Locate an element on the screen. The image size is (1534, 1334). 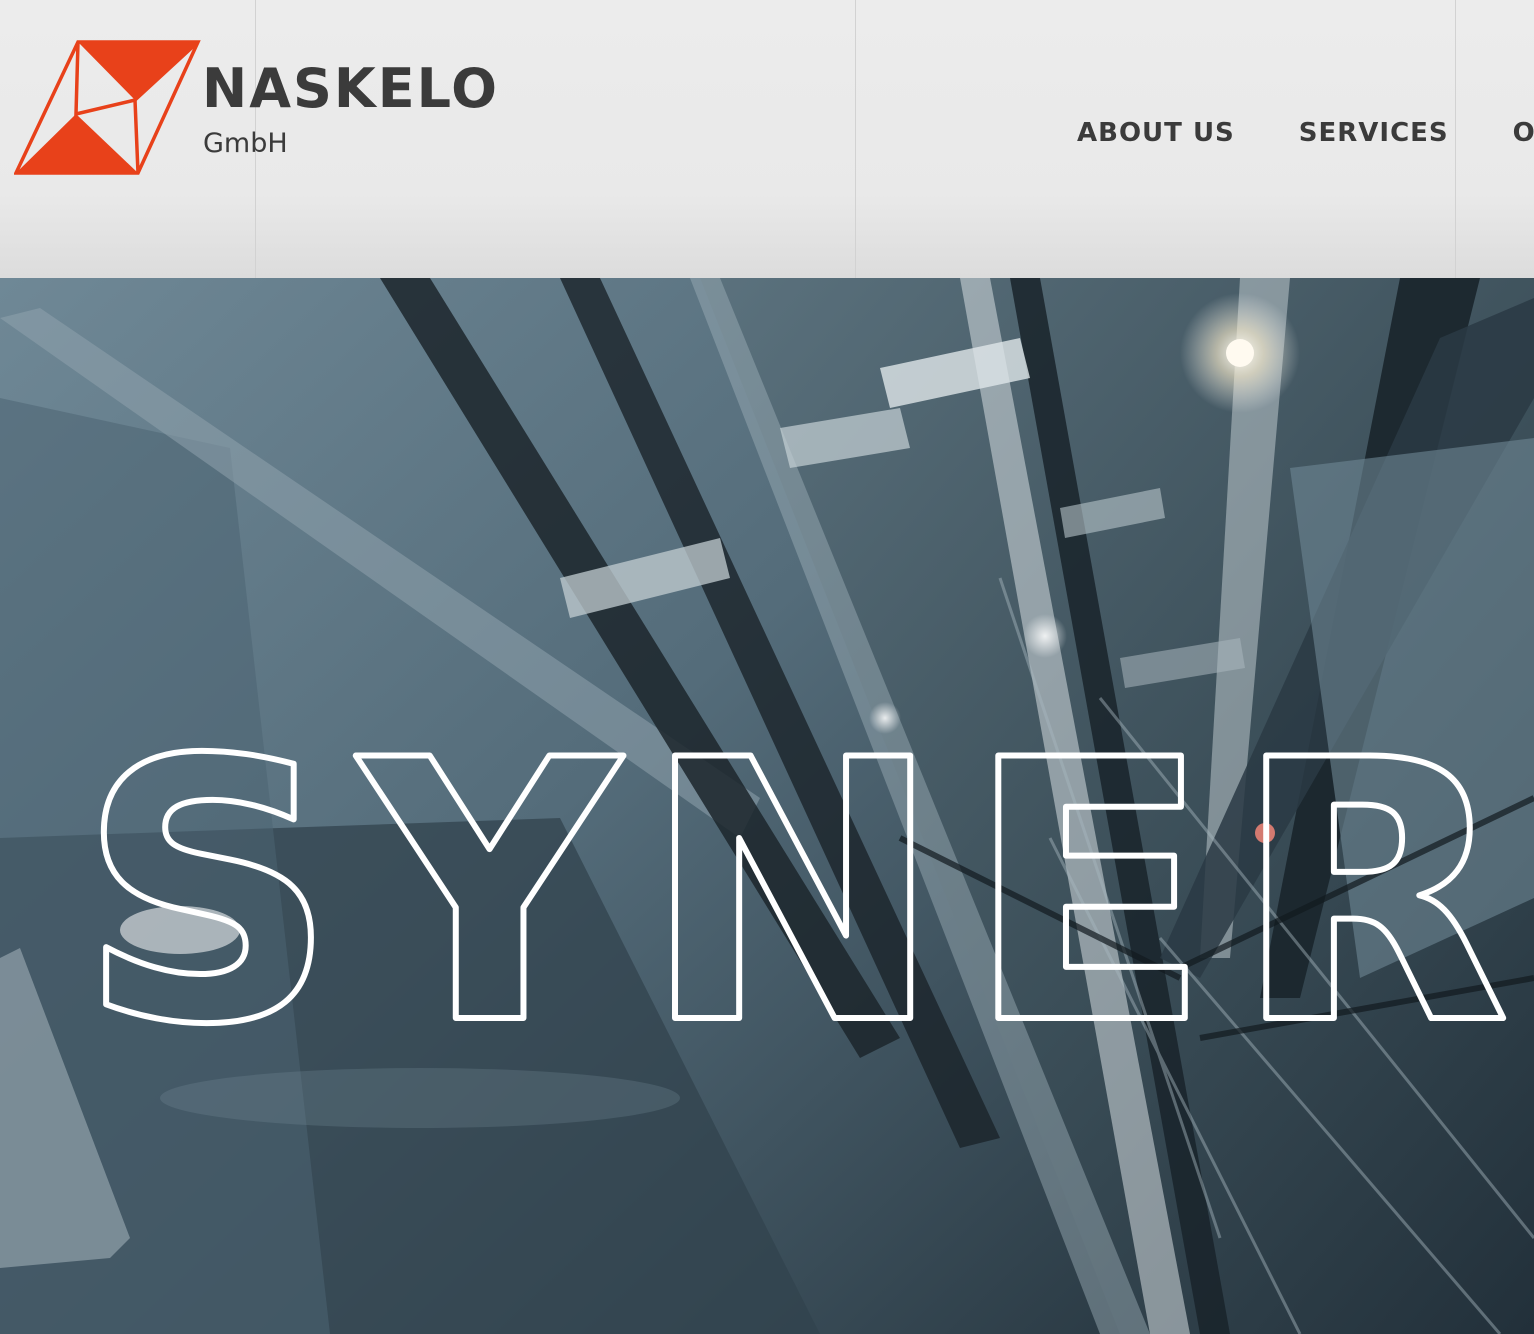
logo-link: NASKELO GmbH is located at coordinates (250, 100).